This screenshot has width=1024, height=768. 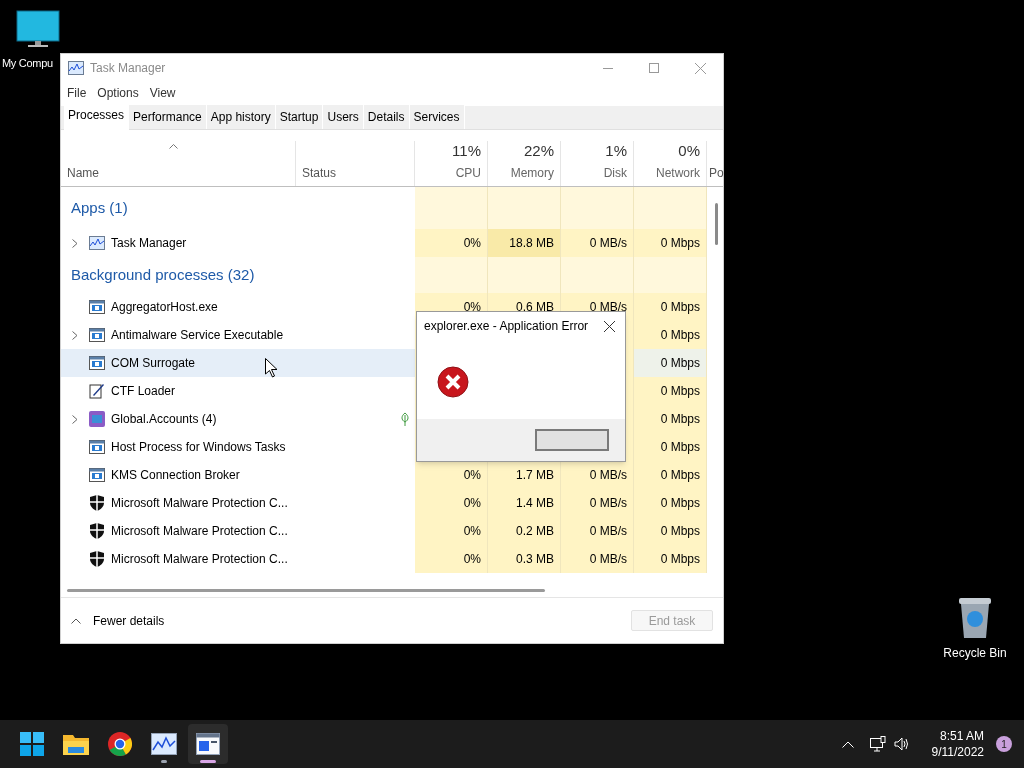 I want to click on column-usage: 11%, so click(x=466, y=151).